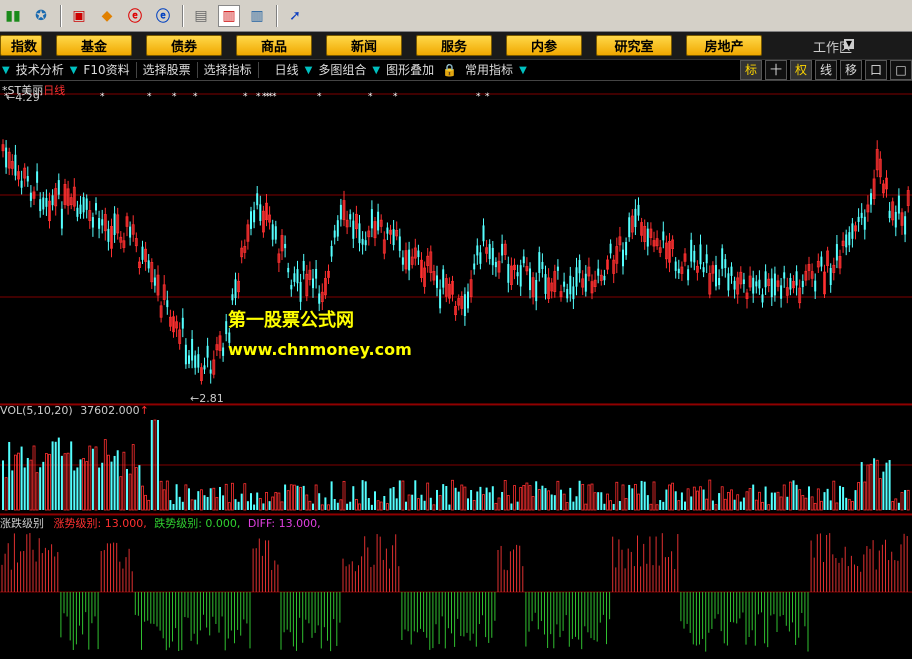  I want to click on move-button: 移, so click(851, 70).